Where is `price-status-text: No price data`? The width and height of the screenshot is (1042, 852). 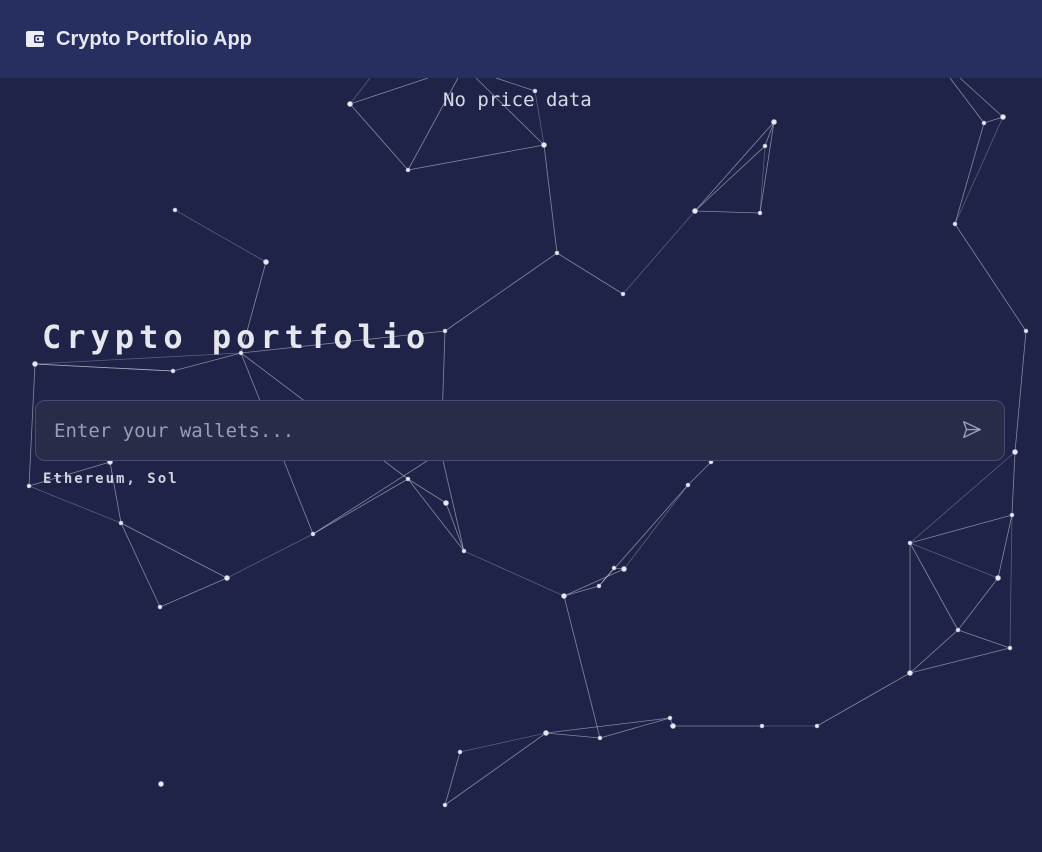
price-status-text: No price data is located at coordinates (517, 100).